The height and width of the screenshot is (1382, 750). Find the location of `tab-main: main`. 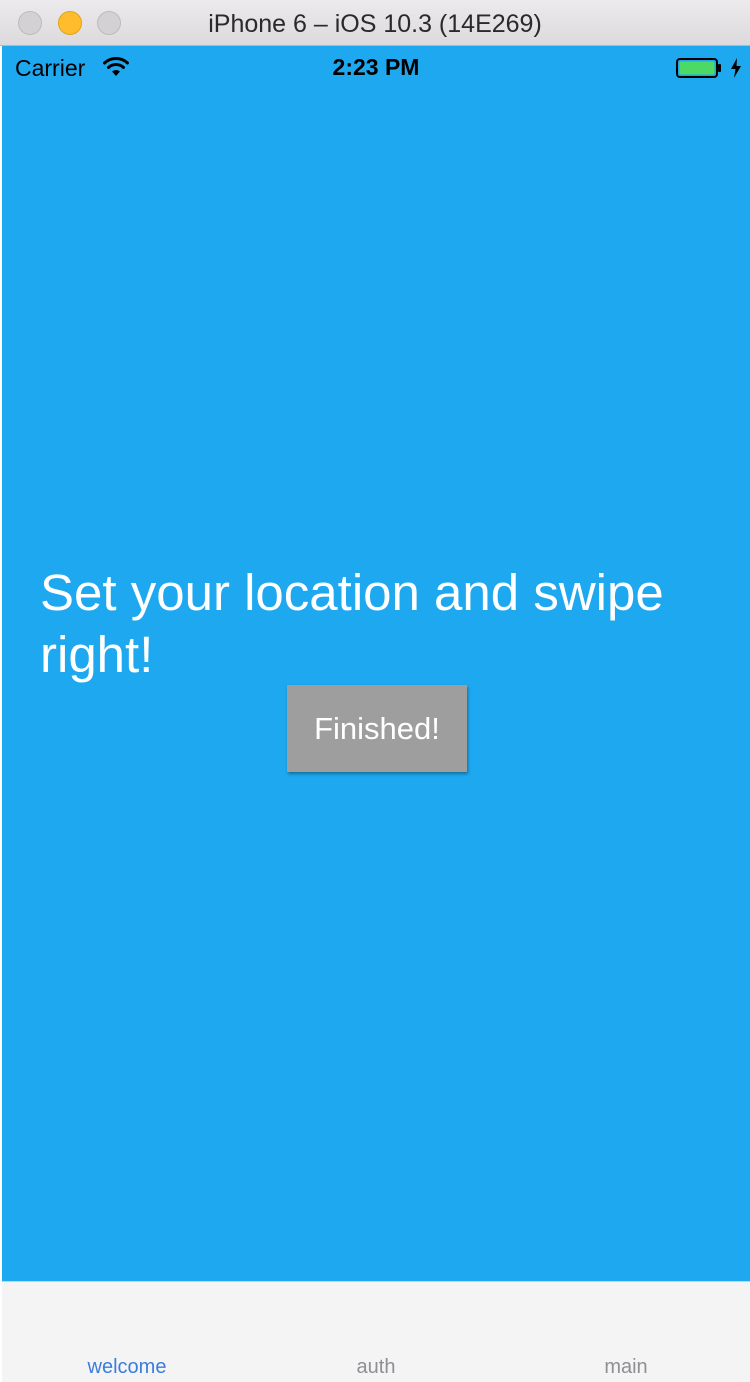

tab-main: main is located at coordinates (625, 1332).